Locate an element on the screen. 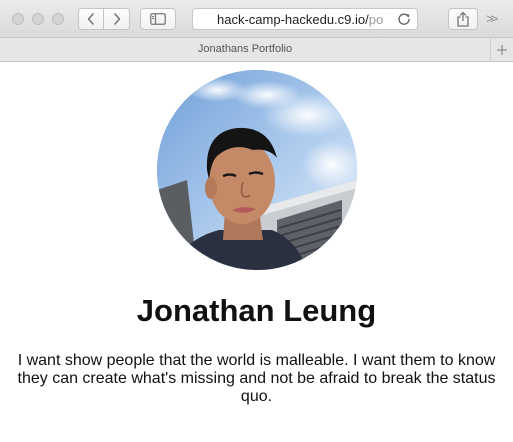 This screenshot has height=442, width=513. chevron-right-icon is located at coordinates (116, 19).